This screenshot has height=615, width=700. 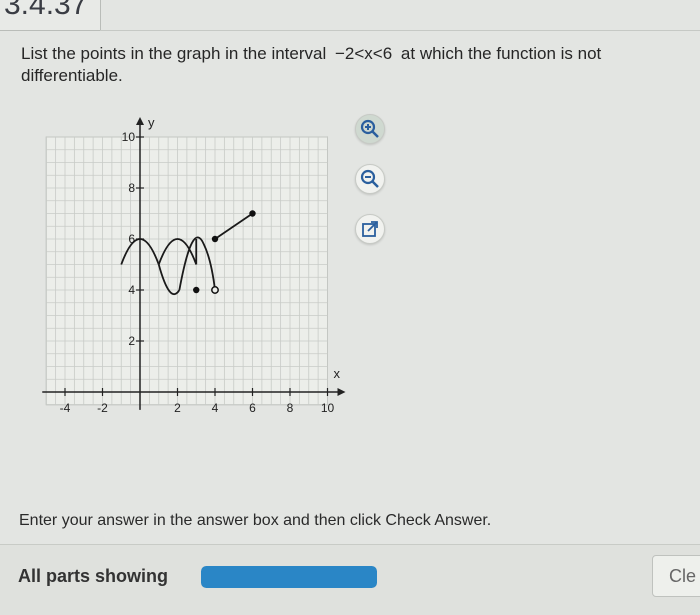 I want to click on progress-bar, so click(x=289, y=577).